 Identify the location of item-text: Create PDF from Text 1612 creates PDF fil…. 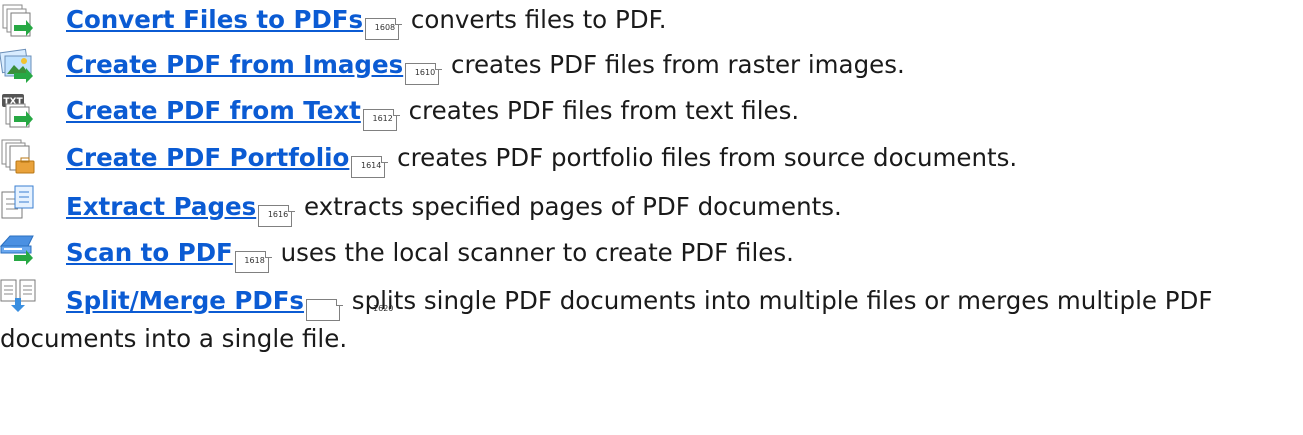
(432, 114).